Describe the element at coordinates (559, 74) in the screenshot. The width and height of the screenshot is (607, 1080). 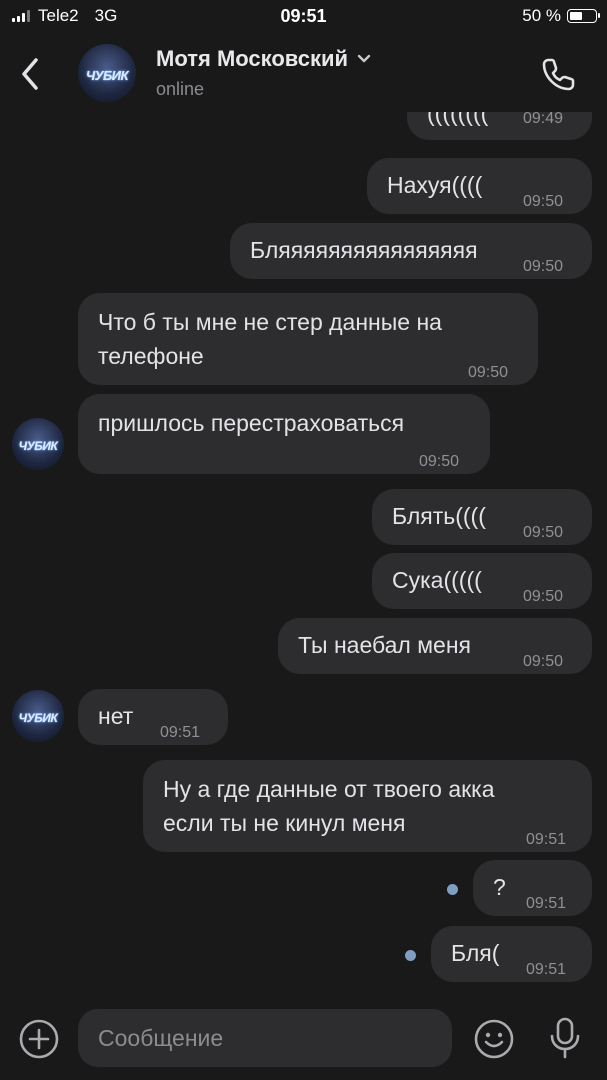
I see `phone-icon` at that location.